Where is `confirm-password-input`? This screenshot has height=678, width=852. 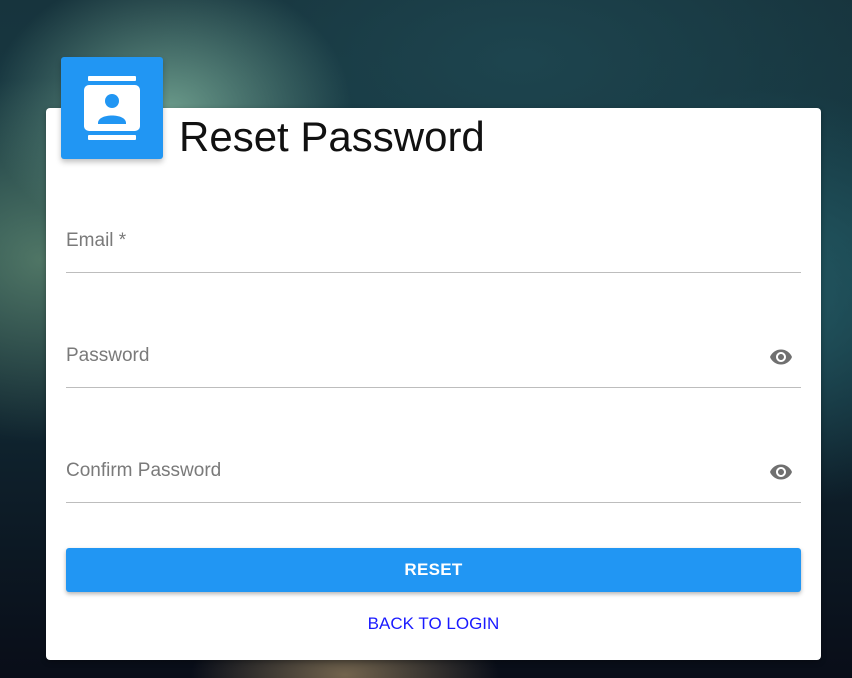
confirm-password-input is located at coordinates (411, 472).